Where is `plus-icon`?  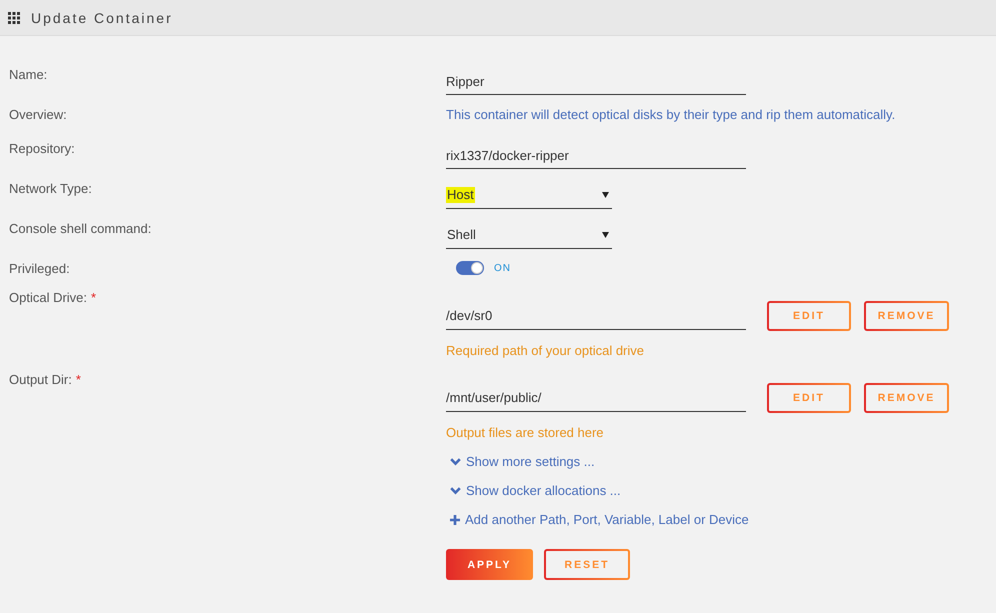
plus-icon is located at coordinates (455, 520).